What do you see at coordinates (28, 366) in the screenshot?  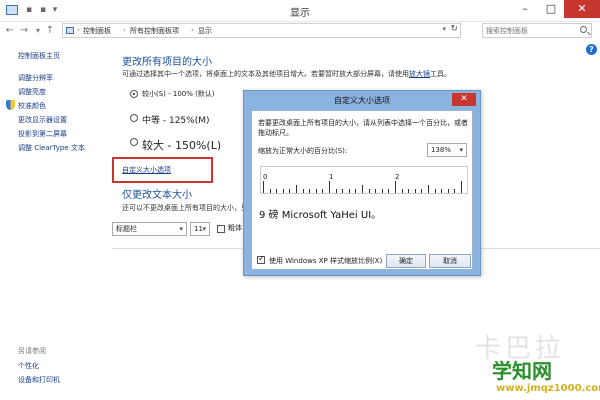 I see `sidebar-item-personalize: 个性化` at bounding box center [28, 366].